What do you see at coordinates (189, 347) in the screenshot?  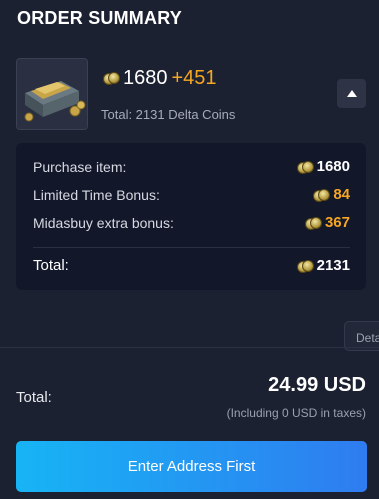 I see `section-divider` at bounding box center [189, 347].